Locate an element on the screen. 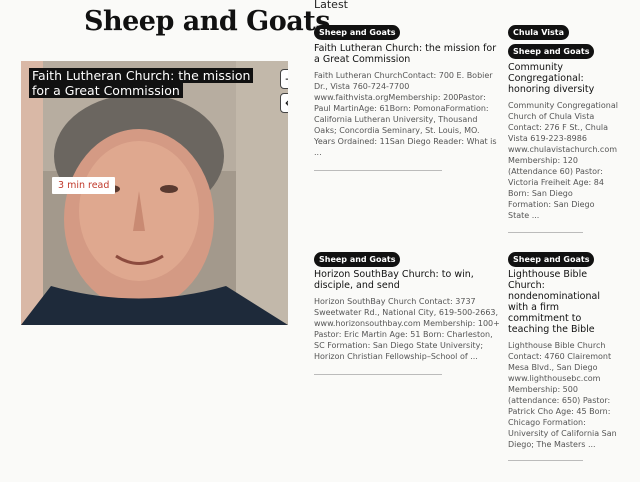 The height and width of the screenshot is (482, 640). previous-arrow-icon: ← is located at coordinates (284, 103).